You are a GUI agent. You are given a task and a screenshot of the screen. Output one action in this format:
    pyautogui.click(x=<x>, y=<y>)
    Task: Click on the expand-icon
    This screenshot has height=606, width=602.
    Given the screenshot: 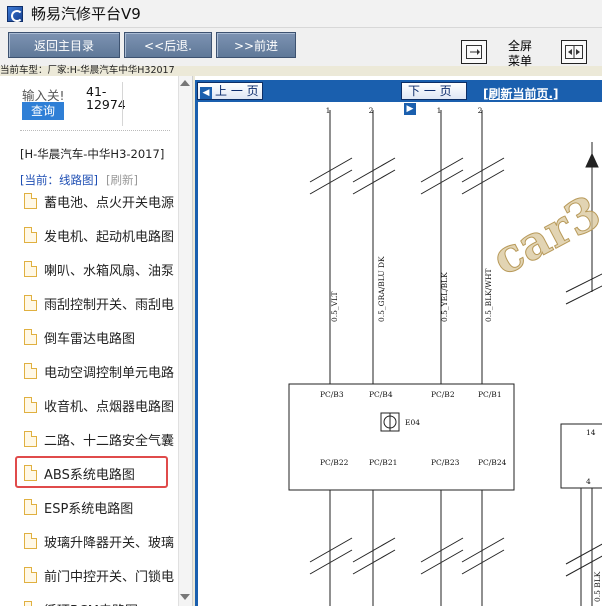 What is the action you would take?
    pyautogui.click(x=474, y=52)
    